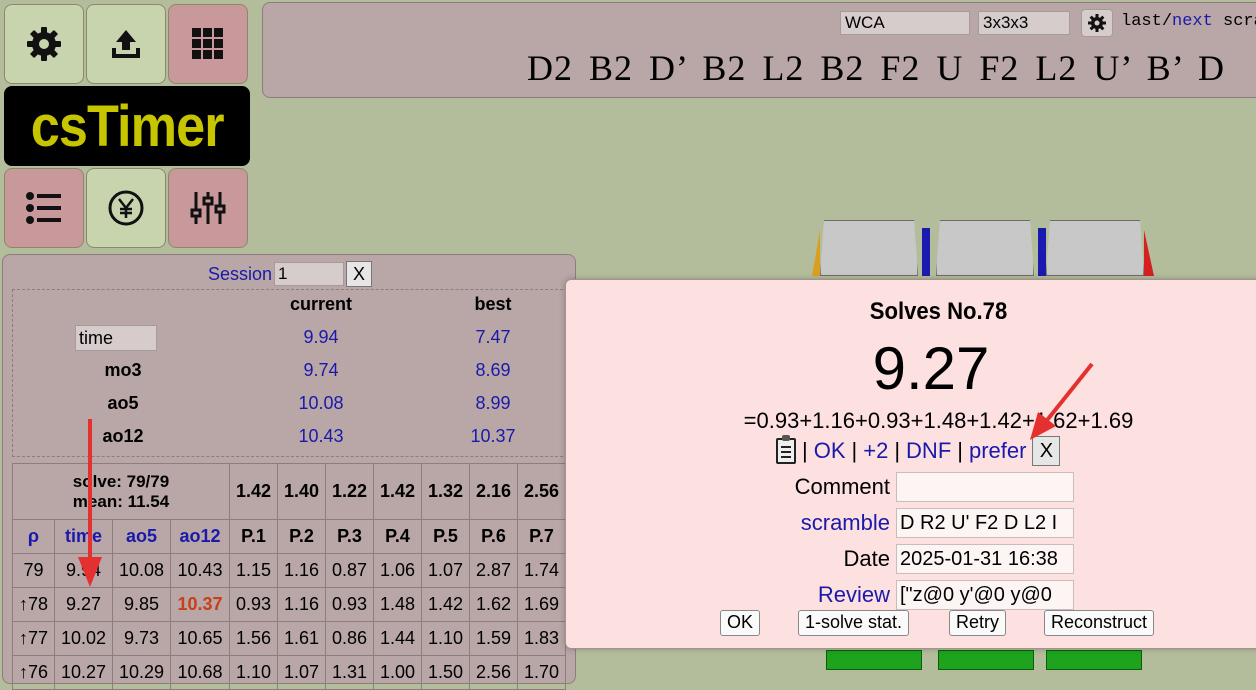 The height and width of the screenshot is (690, 1256). What do you see at coordinates (905, 23) in the screenshot?
I see `scramble-type-select: WCA` at bounding box center [905, 23].